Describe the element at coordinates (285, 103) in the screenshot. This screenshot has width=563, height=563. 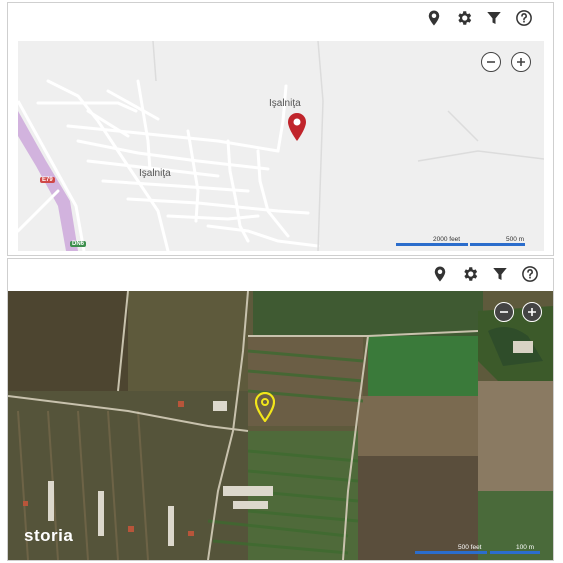
I see `town-label-north: Işalniţa` at that location.